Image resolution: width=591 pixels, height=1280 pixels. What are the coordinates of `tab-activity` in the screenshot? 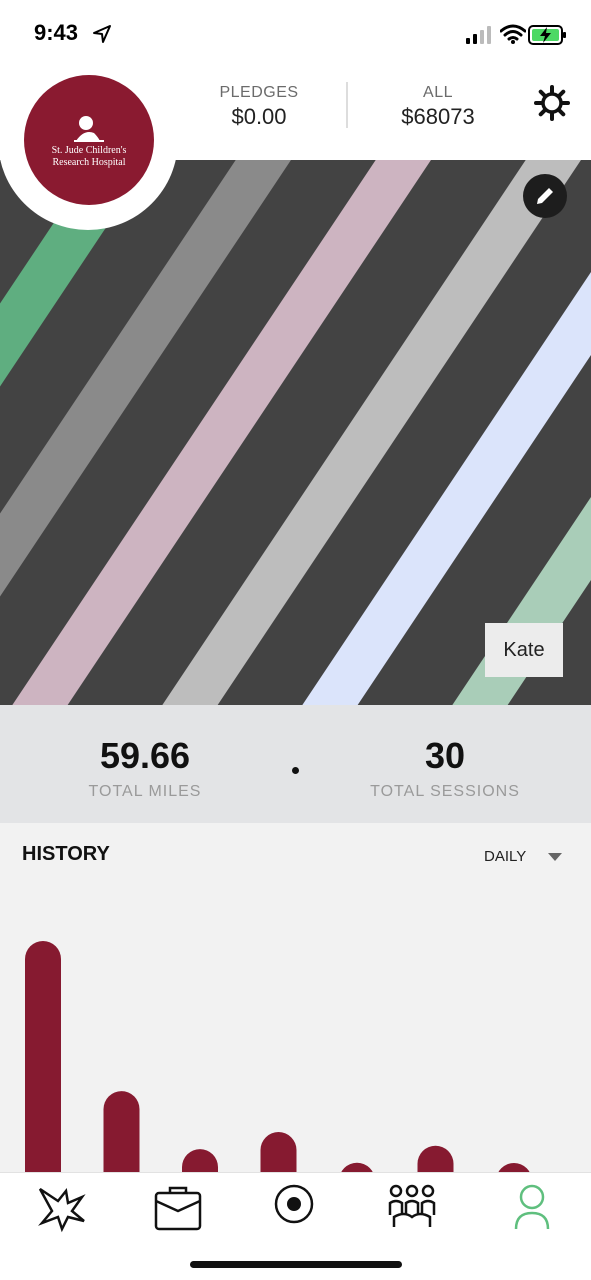 It's located at (62, 1208).